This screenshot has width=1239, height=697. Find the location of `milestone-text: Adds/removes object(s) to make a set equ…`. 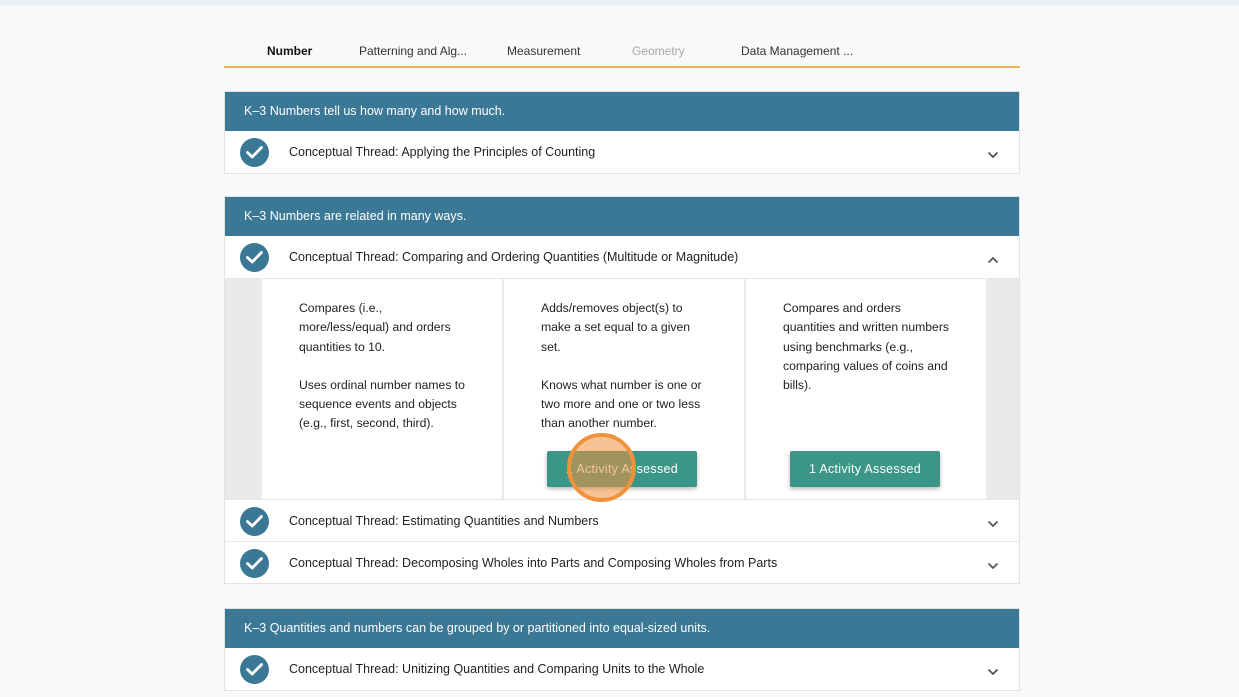

milestone-text: Adds/removes object(s) to make a set equ… is located at coordinates (625, 366).